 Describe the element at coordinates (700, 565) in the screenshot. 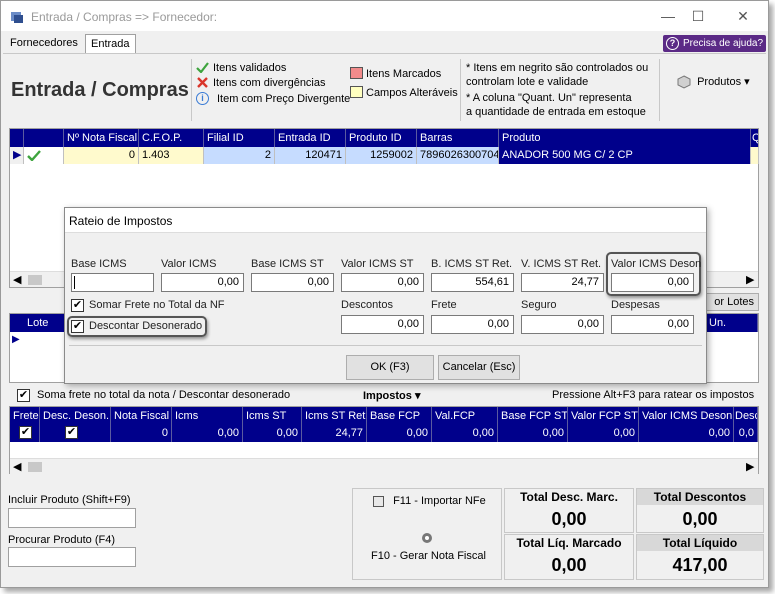

I see `total-liquido-value: 417,00` at that location.